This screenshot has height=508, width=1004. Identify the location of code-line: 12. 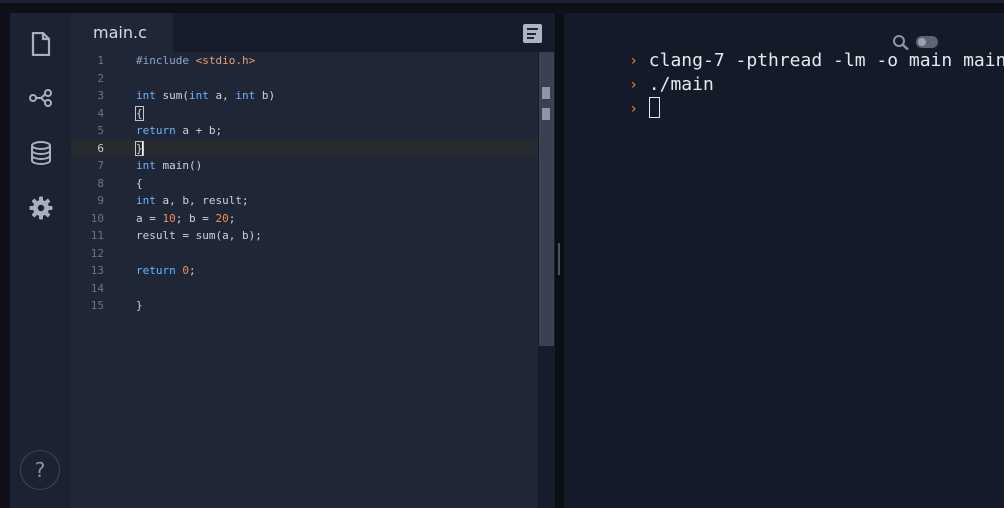
(304, 254).